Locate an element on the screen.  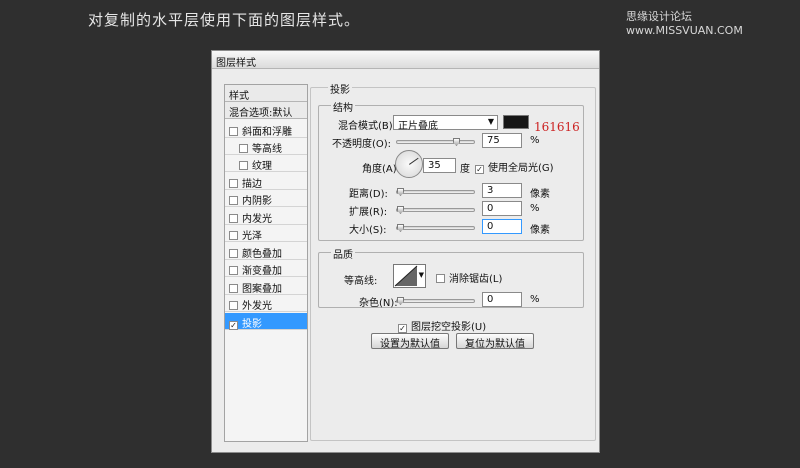
noise-slider is located at coordinates (435, 301).